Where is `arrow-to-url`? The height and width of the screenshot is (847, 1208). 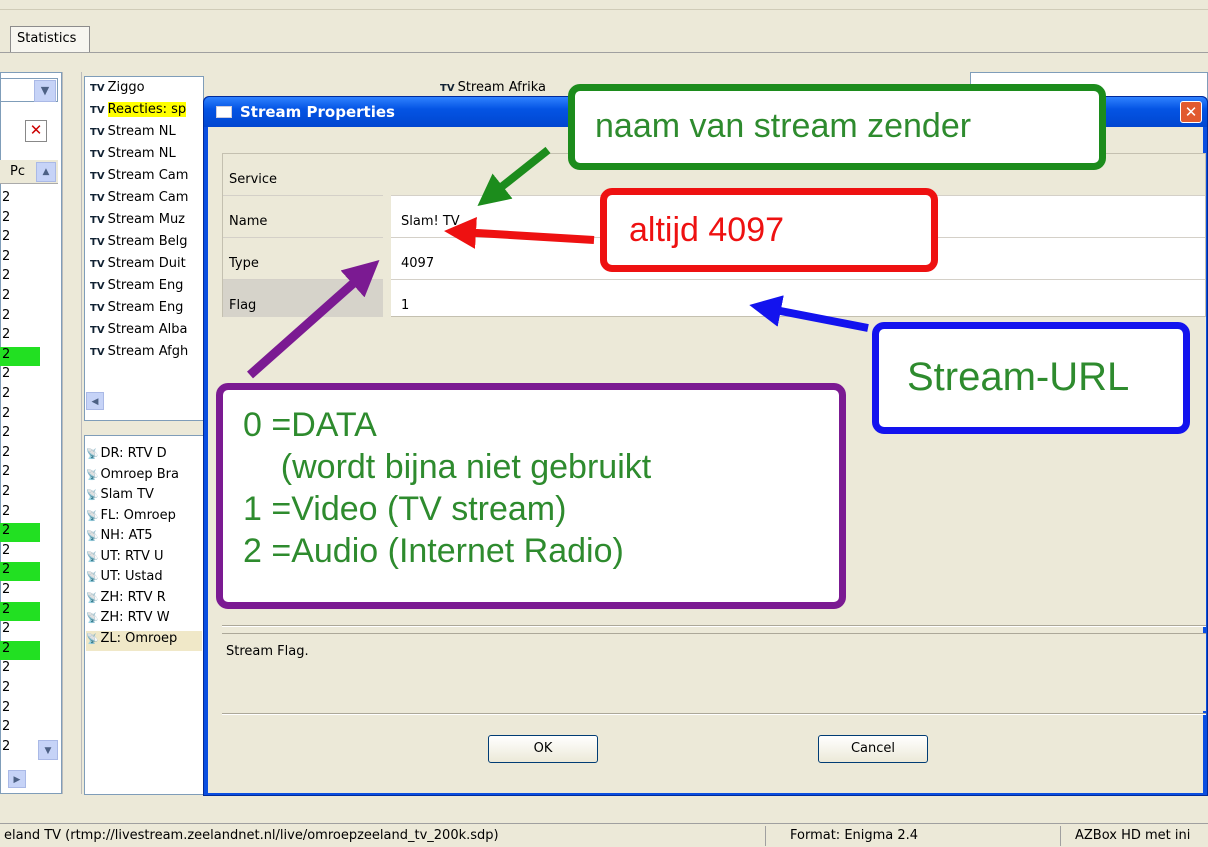
arrow-to-url is located at coordinates (809, 313).